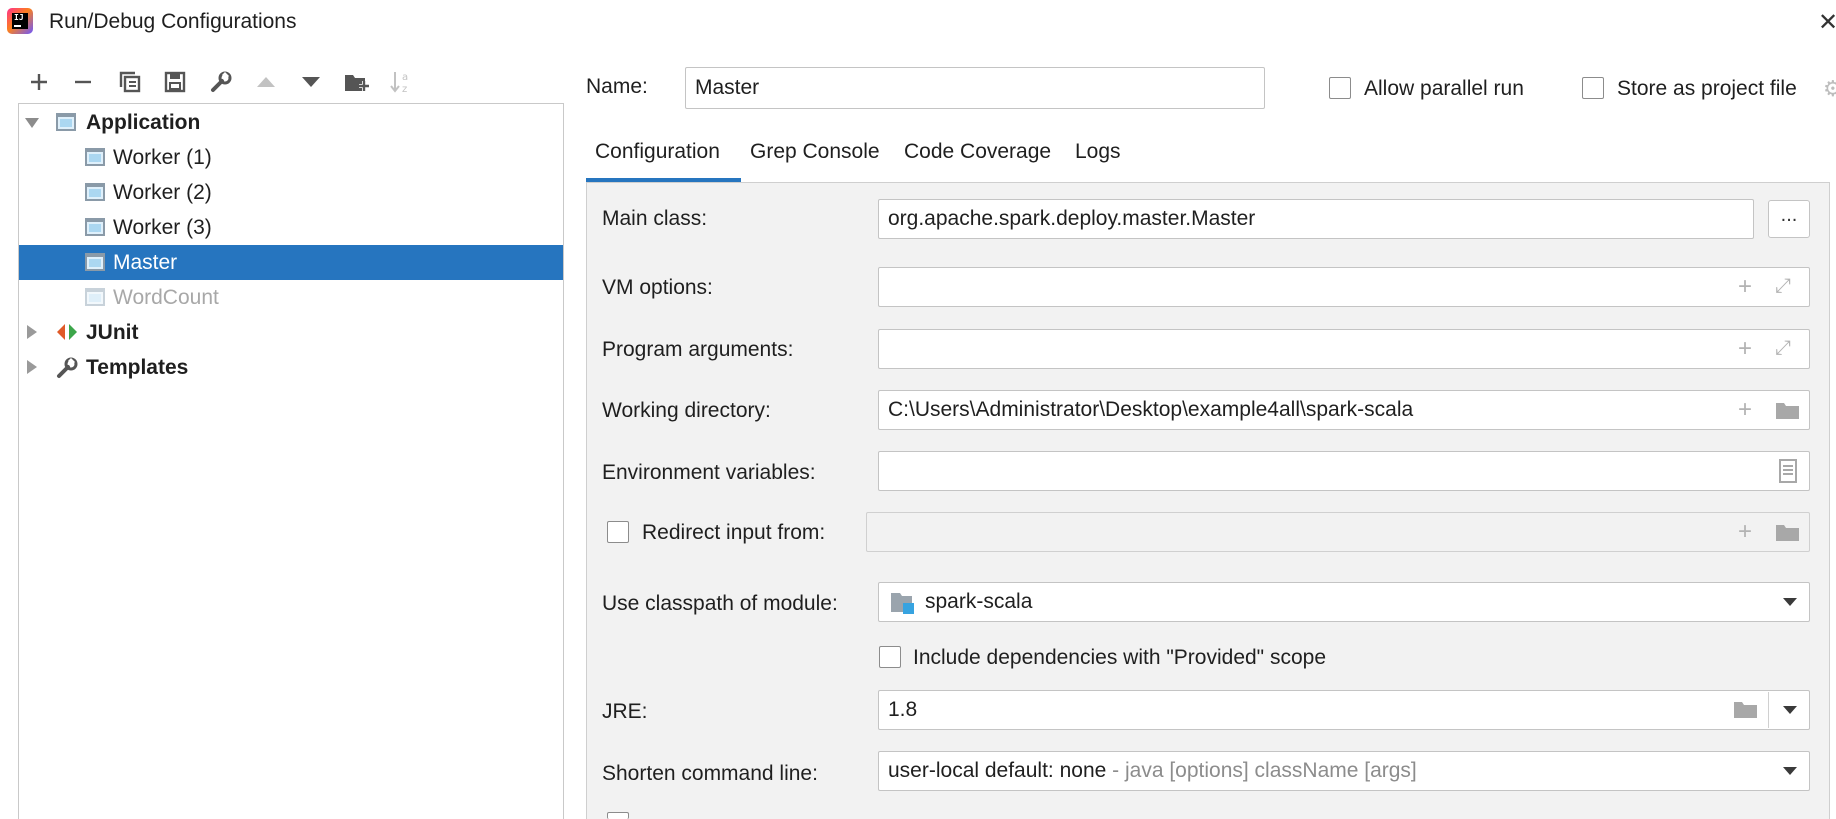 Image resolution: width=1836 pixels, height=819 pixels. I want to click on tree-item-worker-3: Worker (3), so click(291, 227).